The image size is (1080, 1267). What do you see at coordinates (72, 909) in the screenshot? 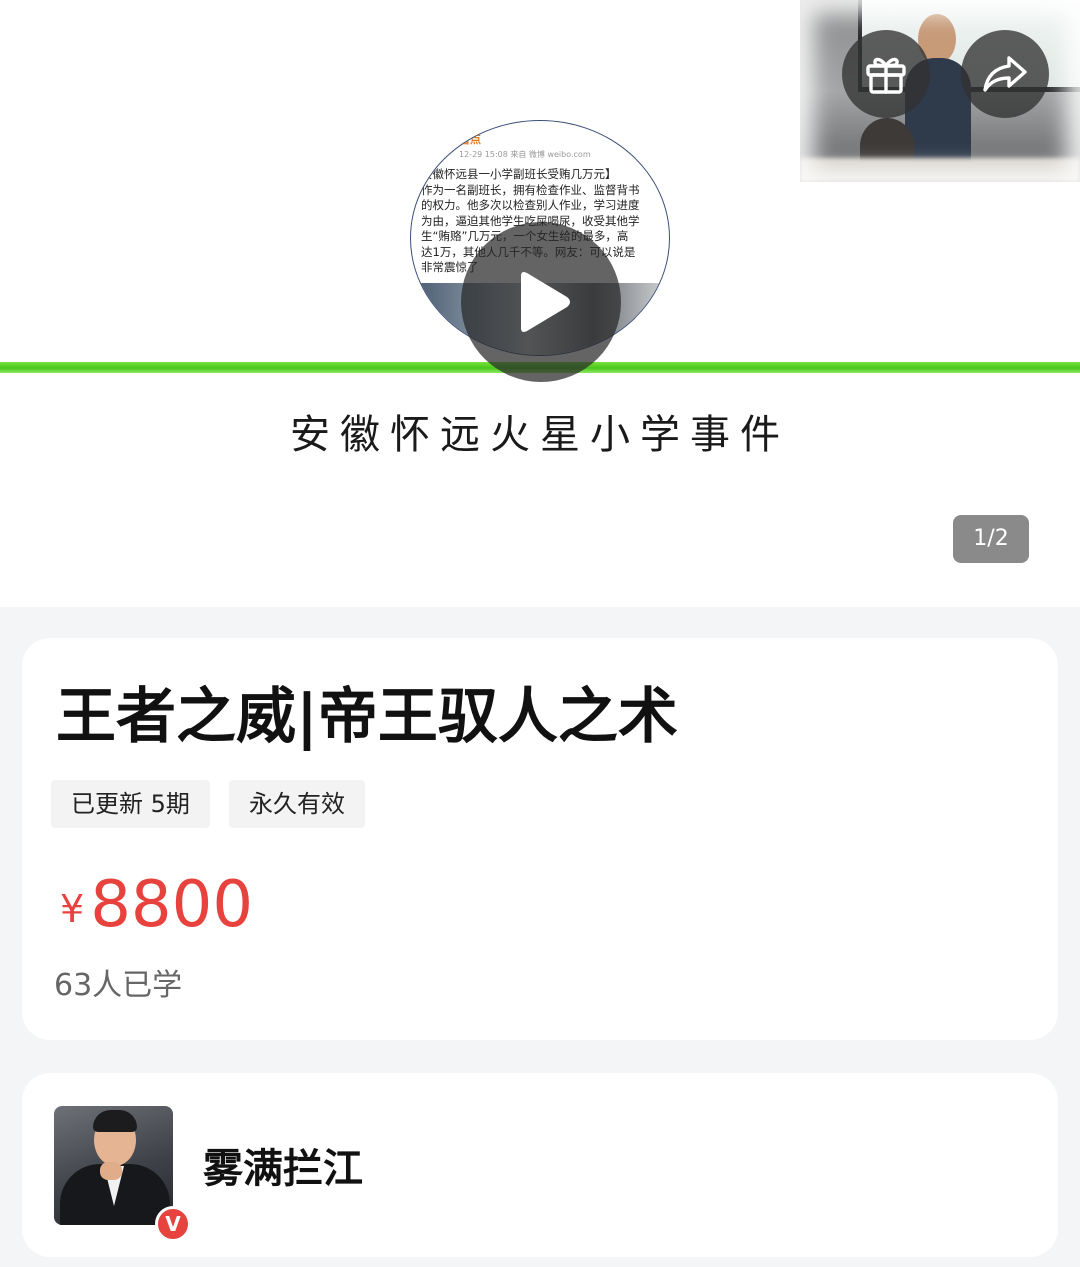
I see `currency-symbol: ¥` at bounding box center [72, 909].